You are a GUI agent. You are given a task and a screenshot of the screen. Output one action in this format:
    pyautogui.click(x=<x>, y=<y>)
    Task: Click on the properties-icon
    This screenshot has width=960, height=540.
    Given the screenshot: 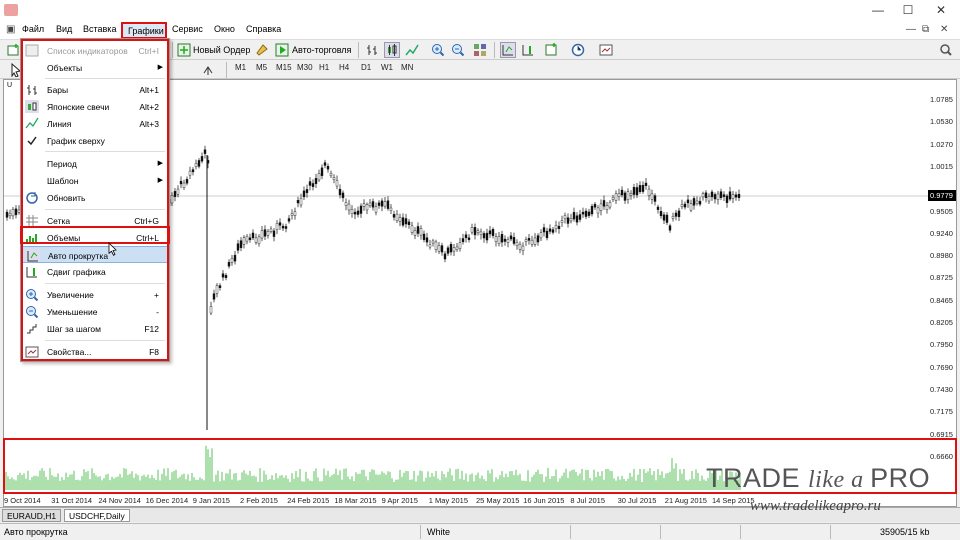 What is the action you would take?
    pyautogui.click(x=32, y=352)
    